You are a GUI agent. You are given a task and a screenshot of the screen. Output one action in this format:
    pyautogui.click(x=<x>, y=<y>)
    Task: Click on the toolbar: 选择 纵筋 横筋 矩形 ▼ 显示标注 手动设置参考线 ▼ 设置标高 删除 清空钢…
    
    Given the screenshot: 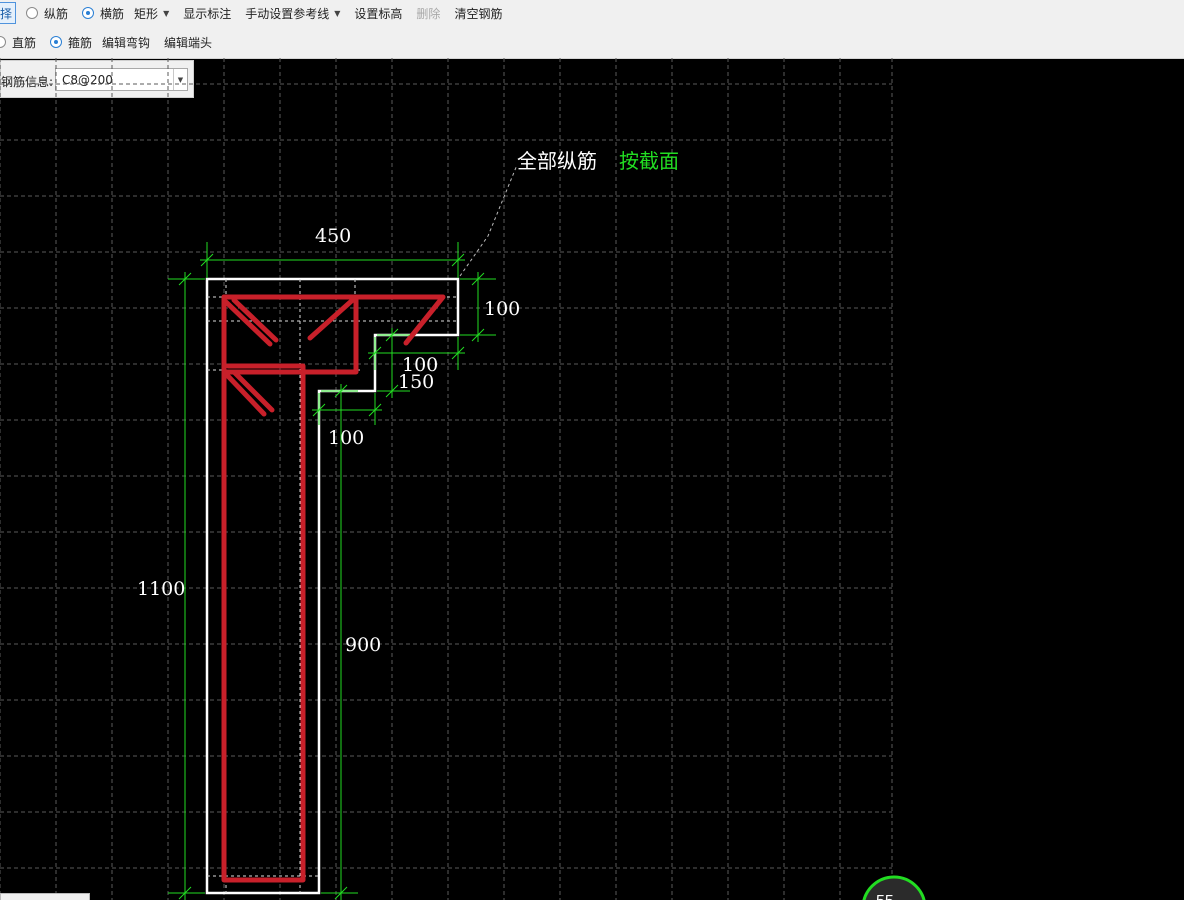 What is the action you would take?
    pyautogui.click(x=592, y=29)
    